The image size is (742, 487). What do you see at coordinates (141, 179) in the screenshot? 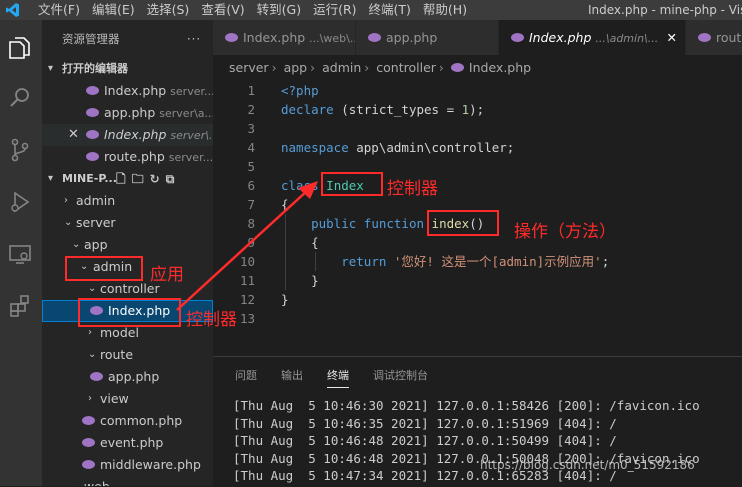
I see `new-folder-icon: 🗀` at bounding box center [141, 179].